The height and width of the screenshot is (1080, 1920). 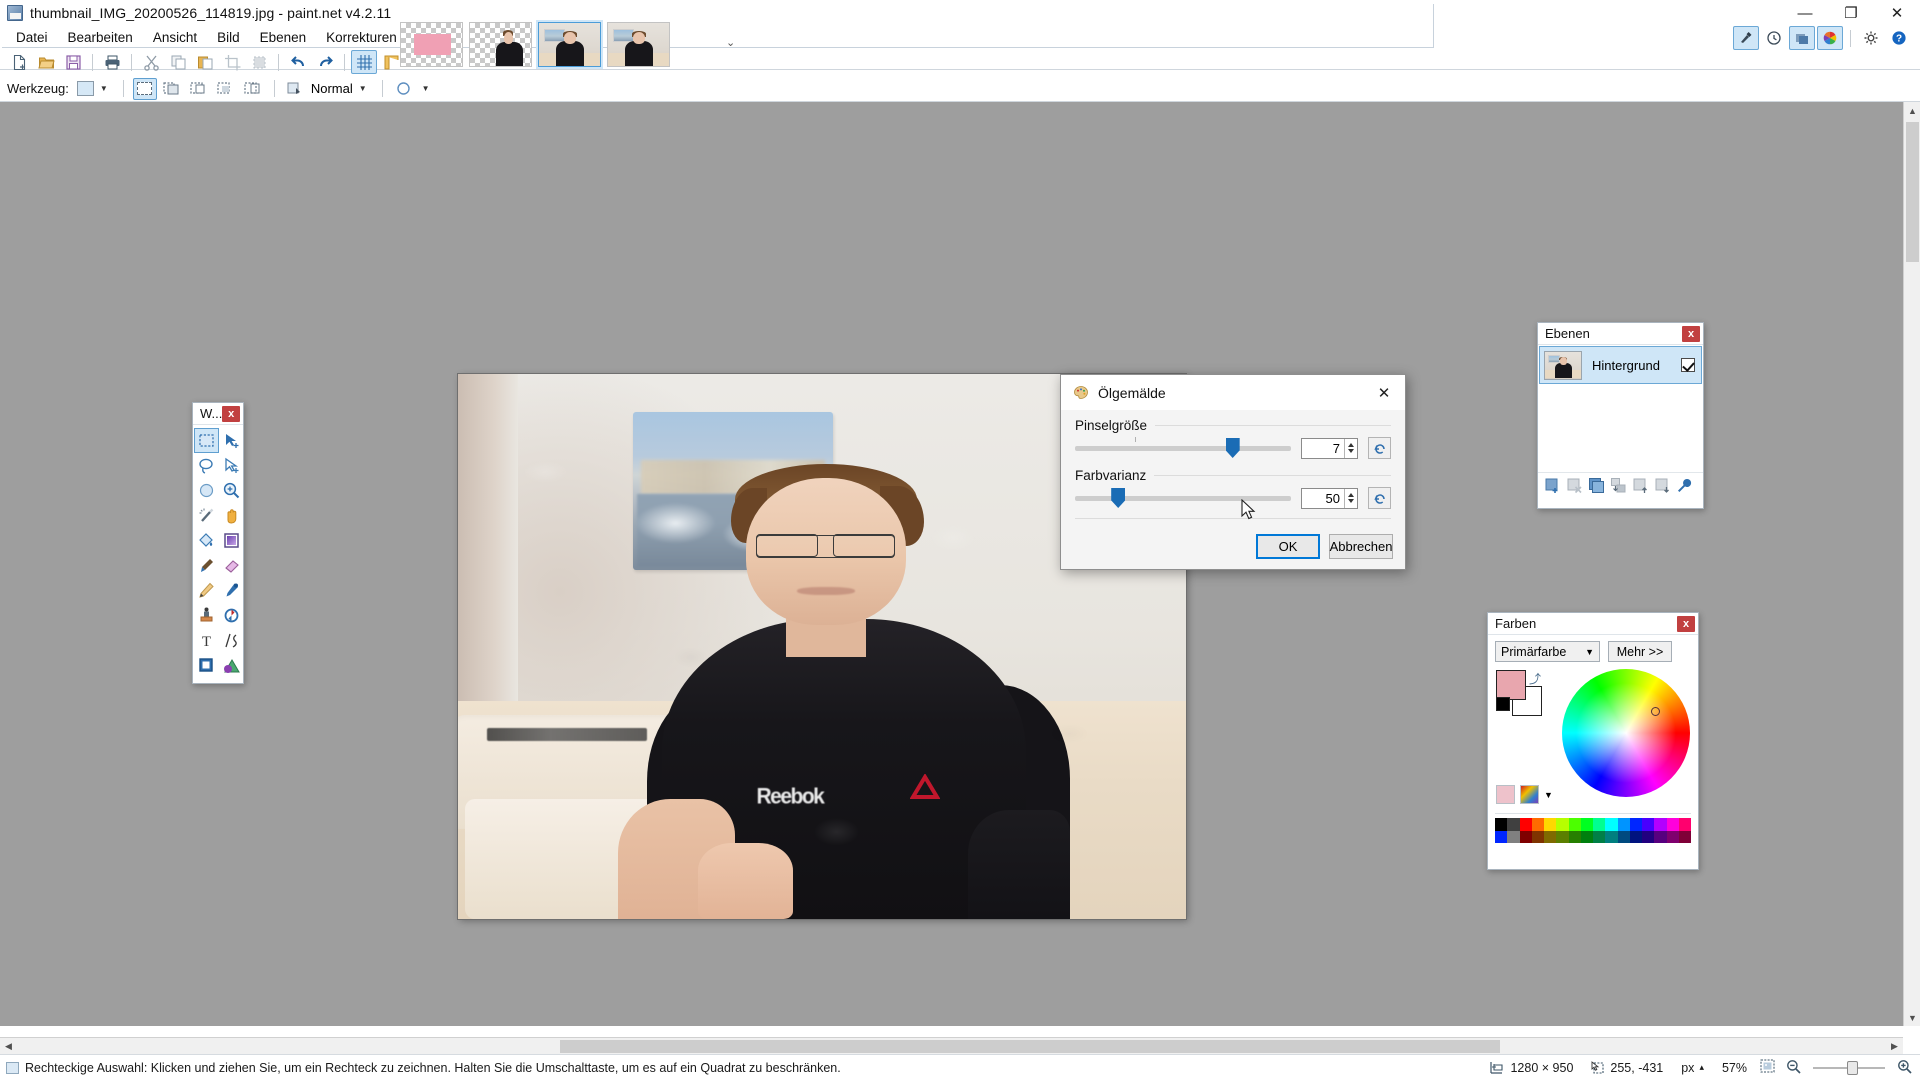 What do you see at coordinates (298, 62) in the screenshot?
I see `undo-icon` at bounding box center [298, 62].